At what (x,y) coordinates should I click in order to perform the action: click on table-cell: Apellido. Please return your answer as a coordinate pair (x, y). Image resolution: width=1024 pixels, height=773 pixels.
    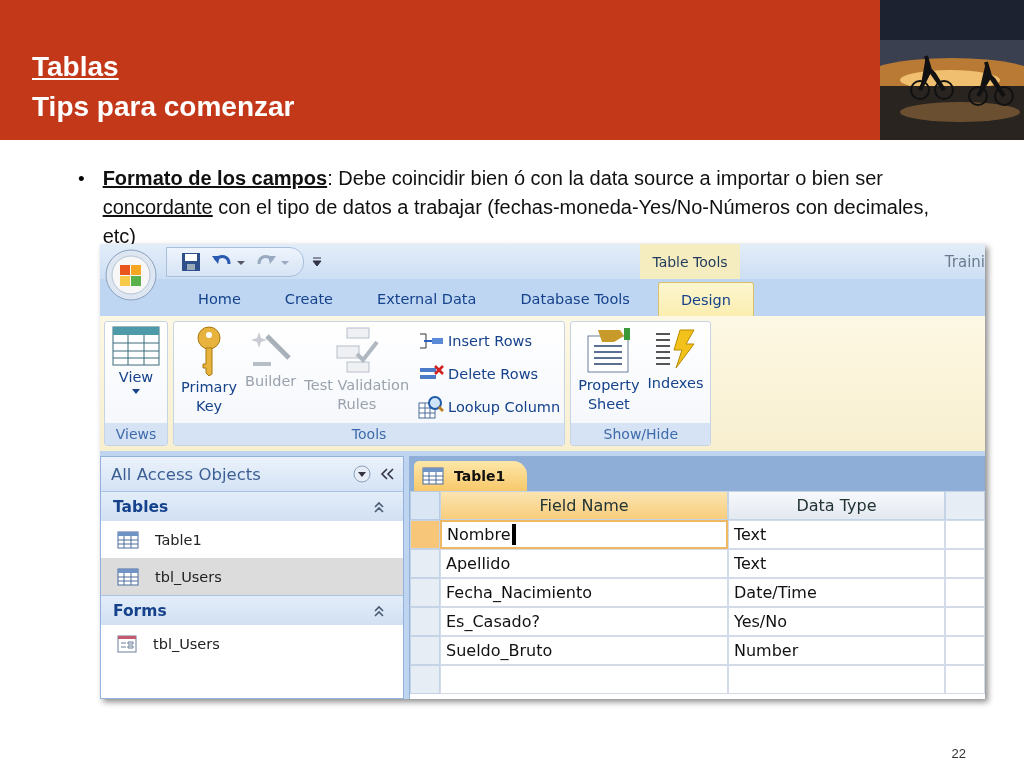
    Looking at the image, I should click on (584, 563).